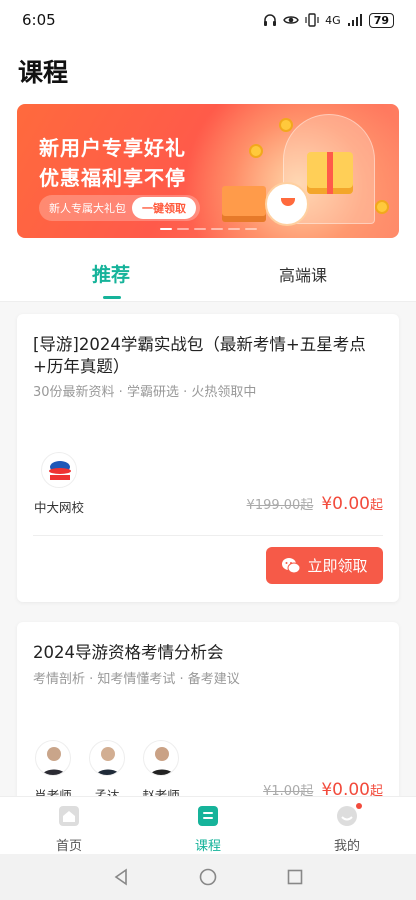 Image resolution: width=416 pixels, height=900 pixels. Describe the element at coordinates (53, 792) in the screenshot. I see `teacher-name: 肖老师` at that location.